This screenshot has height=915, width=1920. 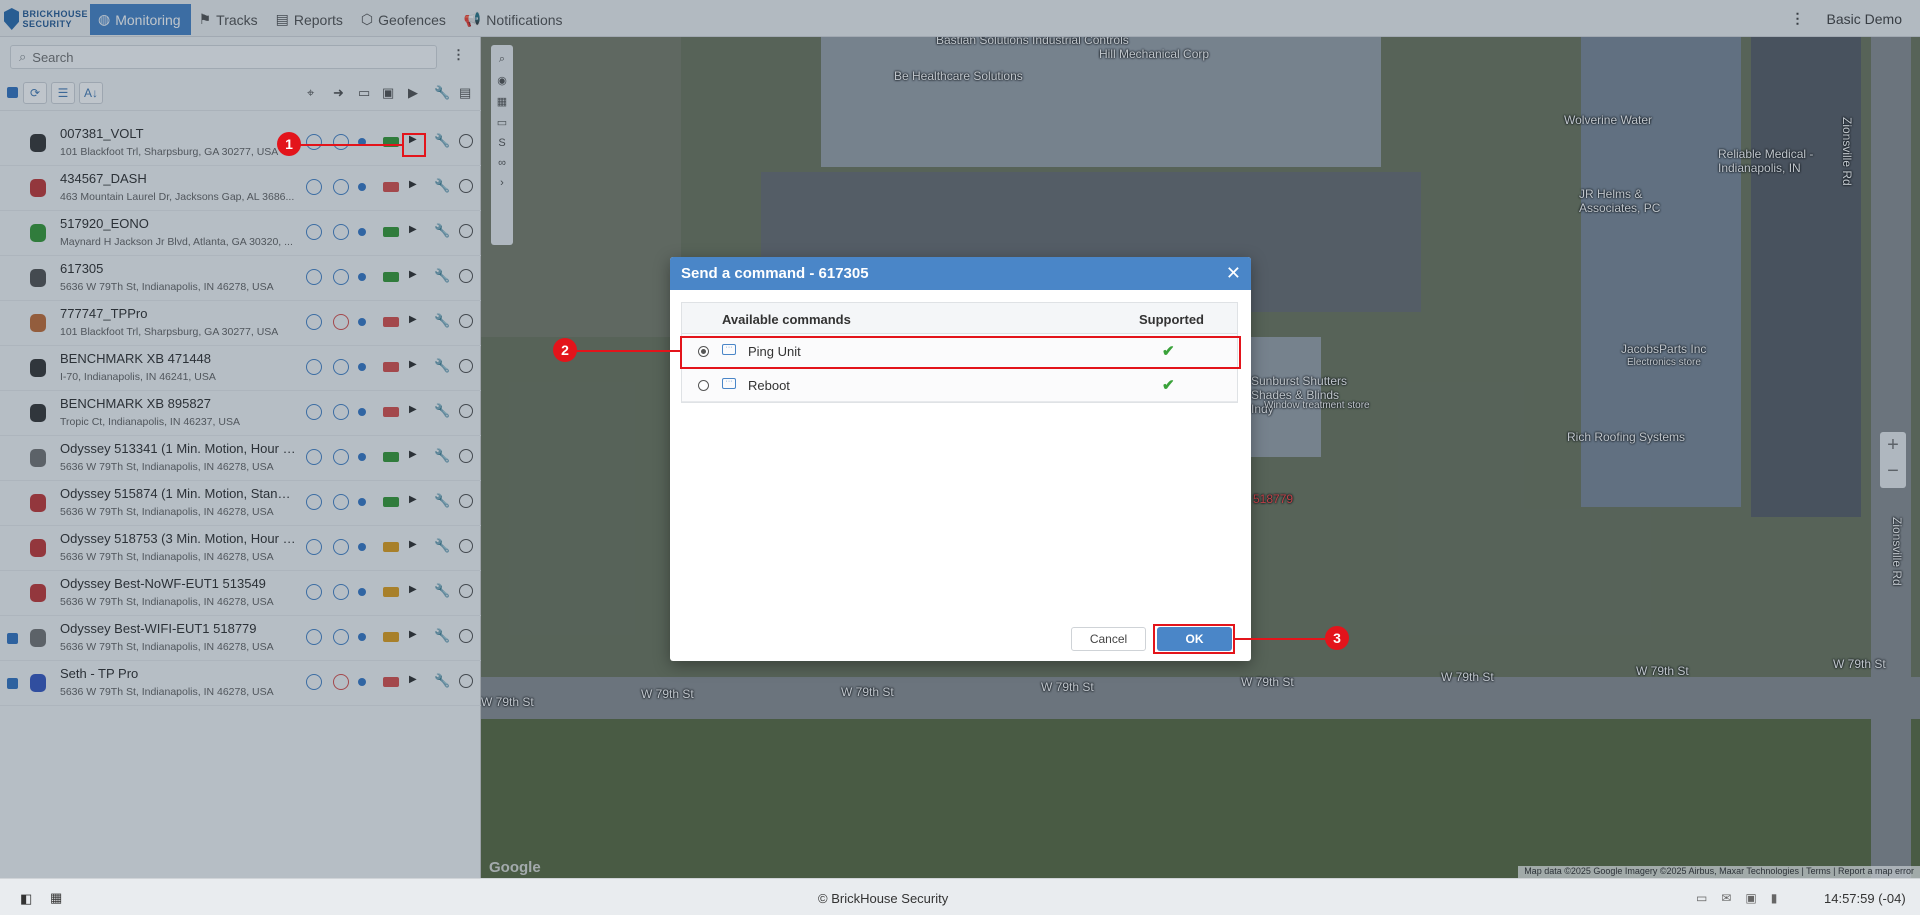 What do you see at coordinates (565, 350) in the screenshot?
I see `annotation-number-2: 2` at bounding box center [565, 350].